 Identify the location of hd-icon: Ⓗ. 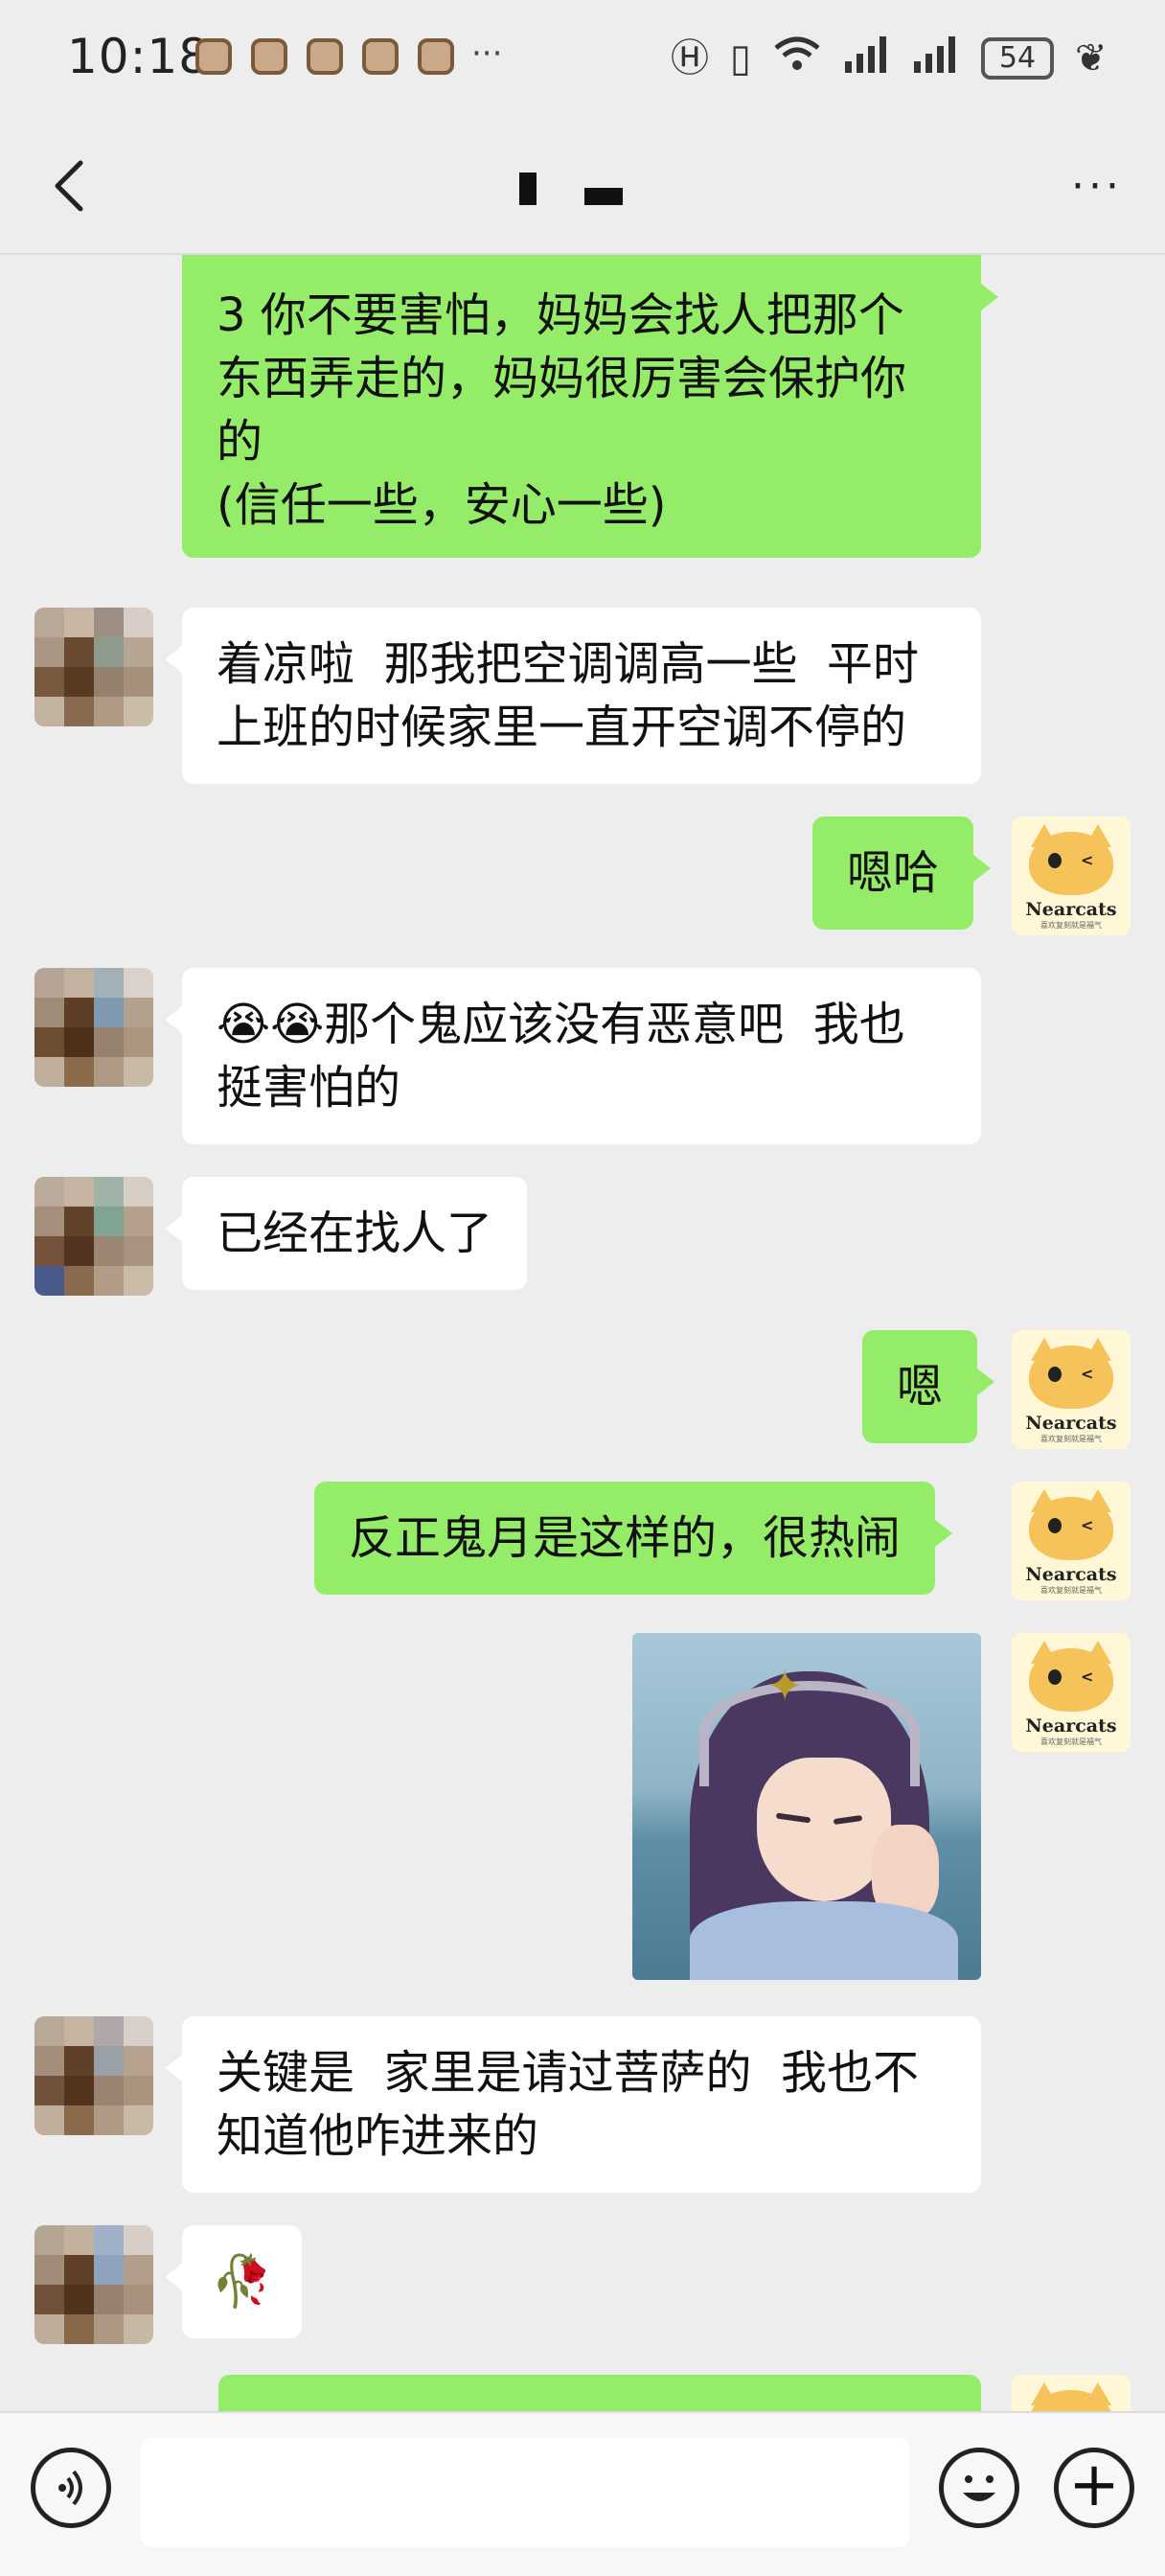
(690, 57).